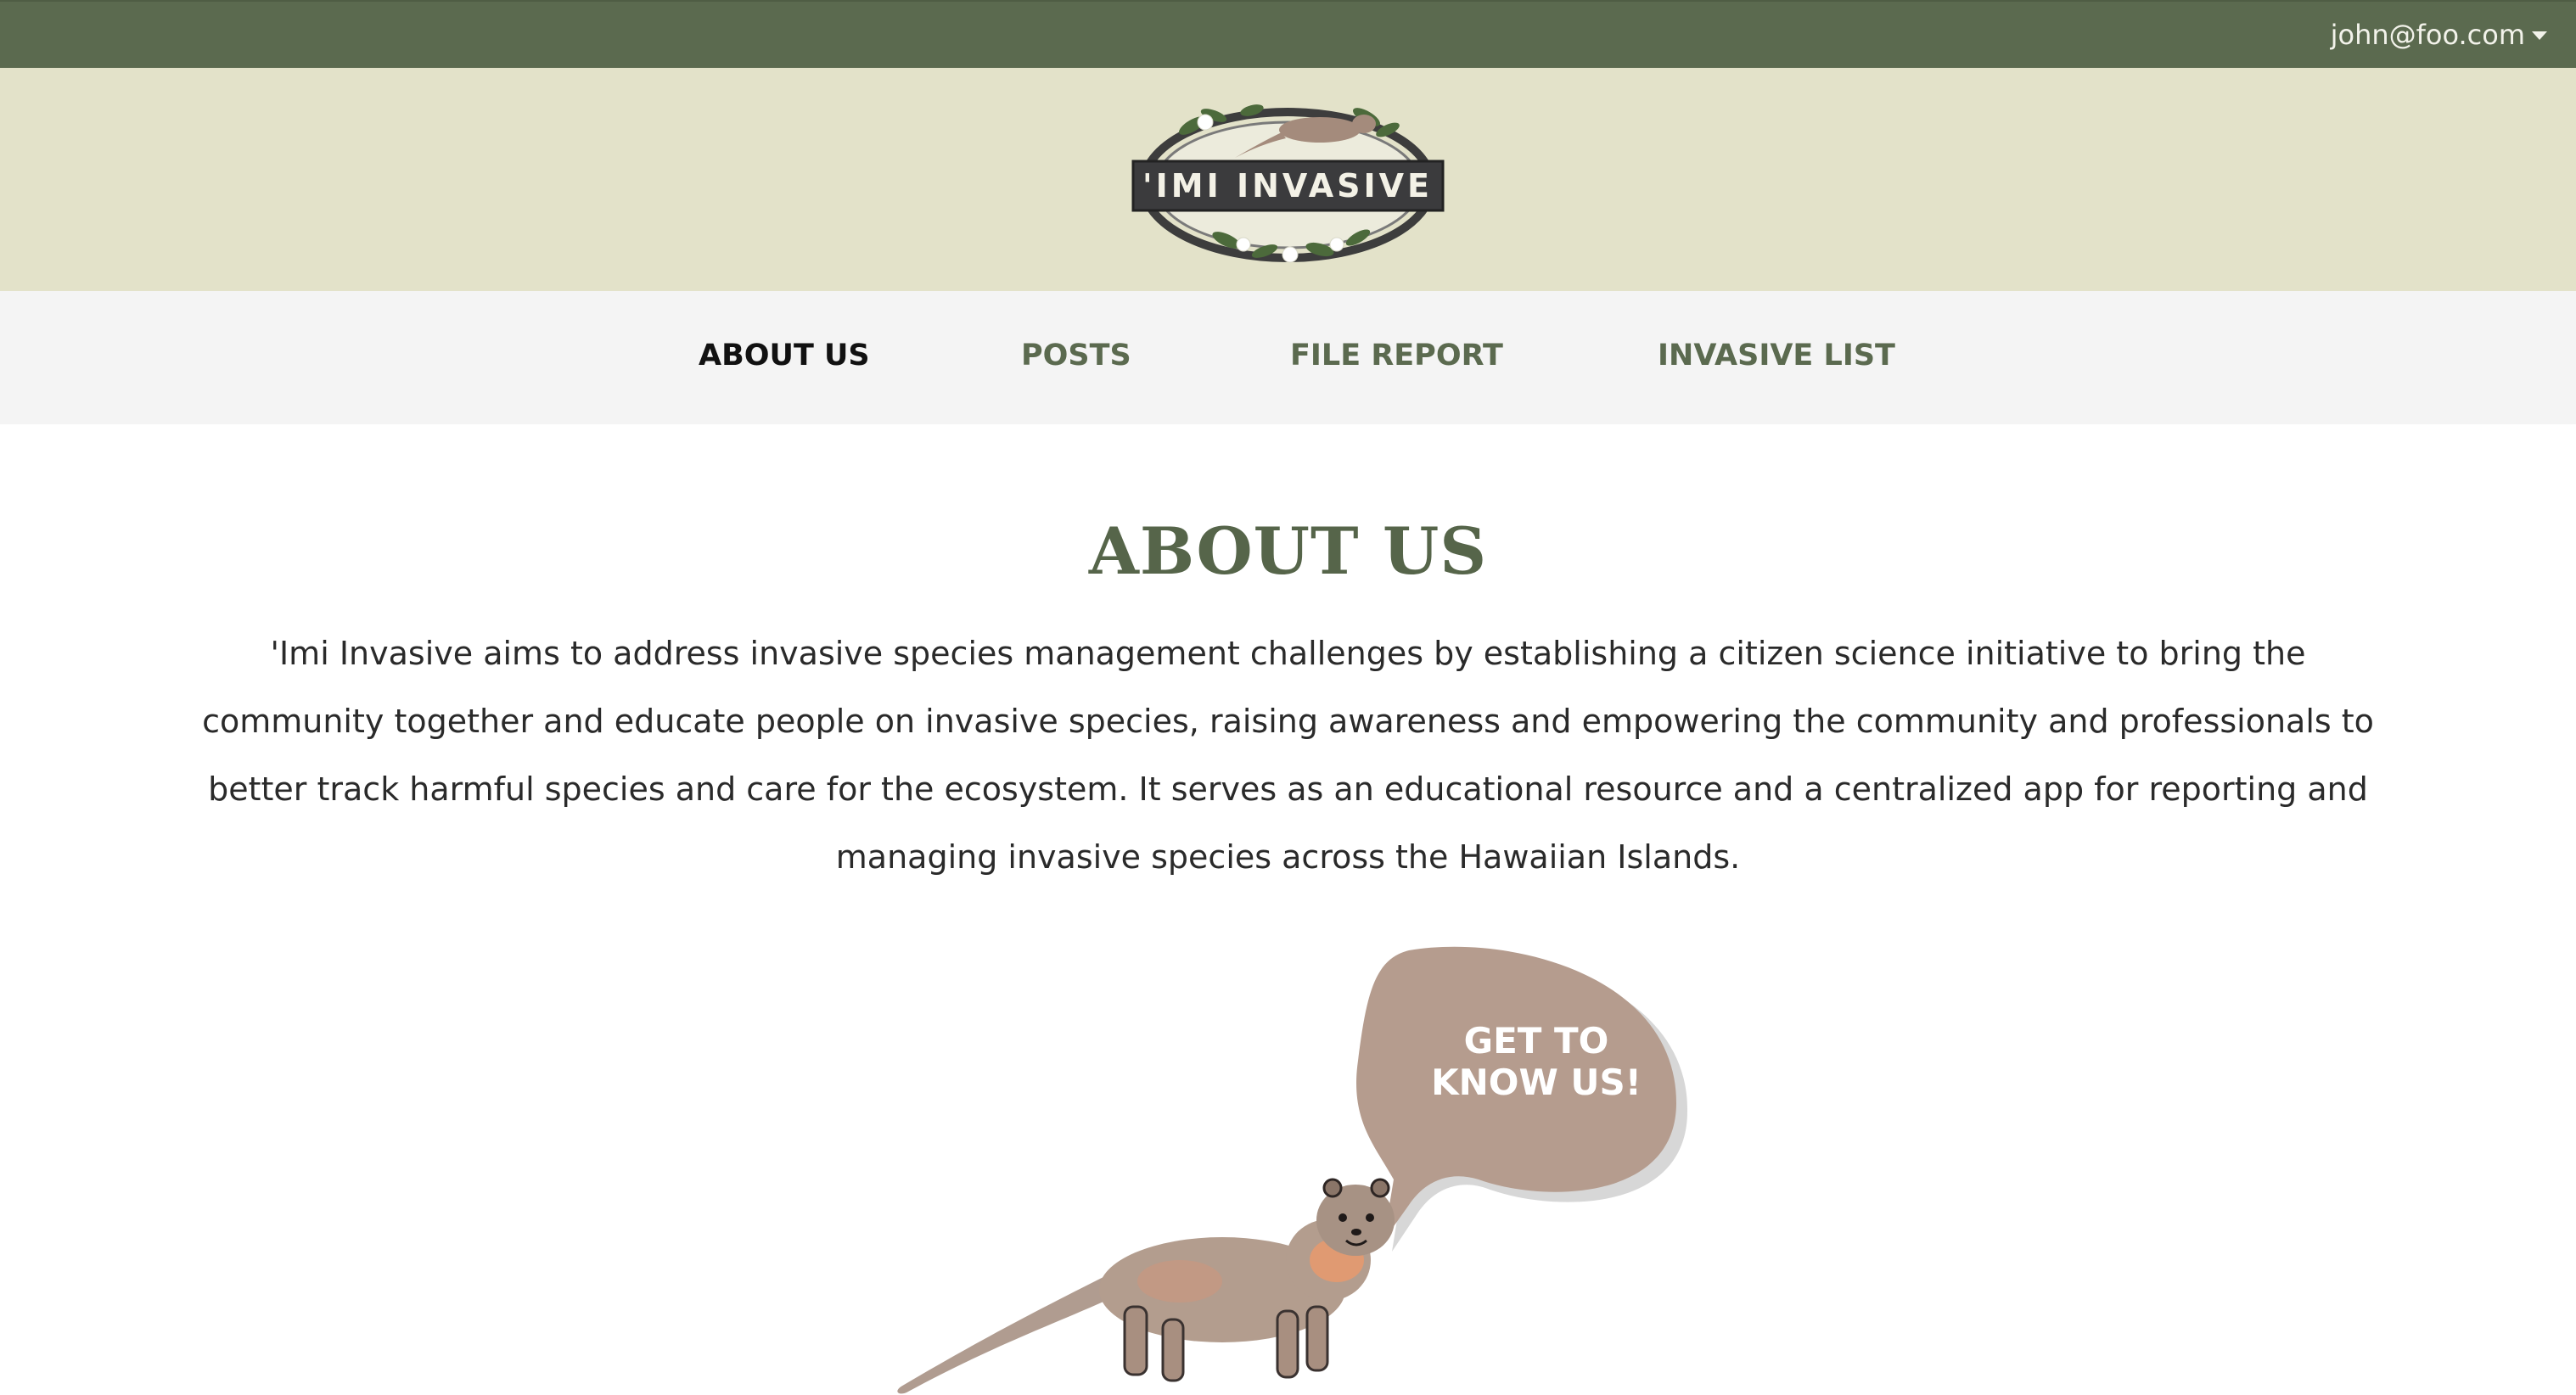  I want to click on user-menu-dropdown: john@foo.com, so click(2439, 35).